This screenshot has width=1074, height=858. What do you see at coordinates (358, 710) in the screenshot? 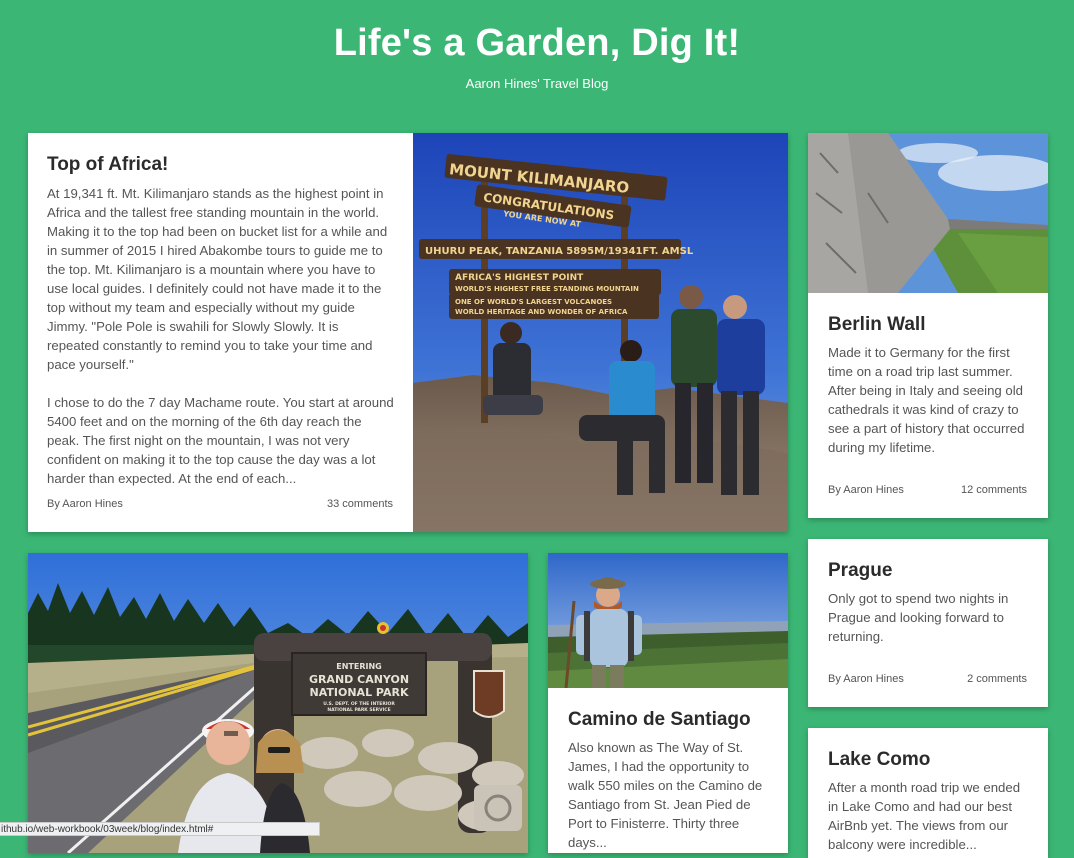
I see `gc-sign-line-5: NATIONAL PARK SERVICE` at bounding box center [358, 710].